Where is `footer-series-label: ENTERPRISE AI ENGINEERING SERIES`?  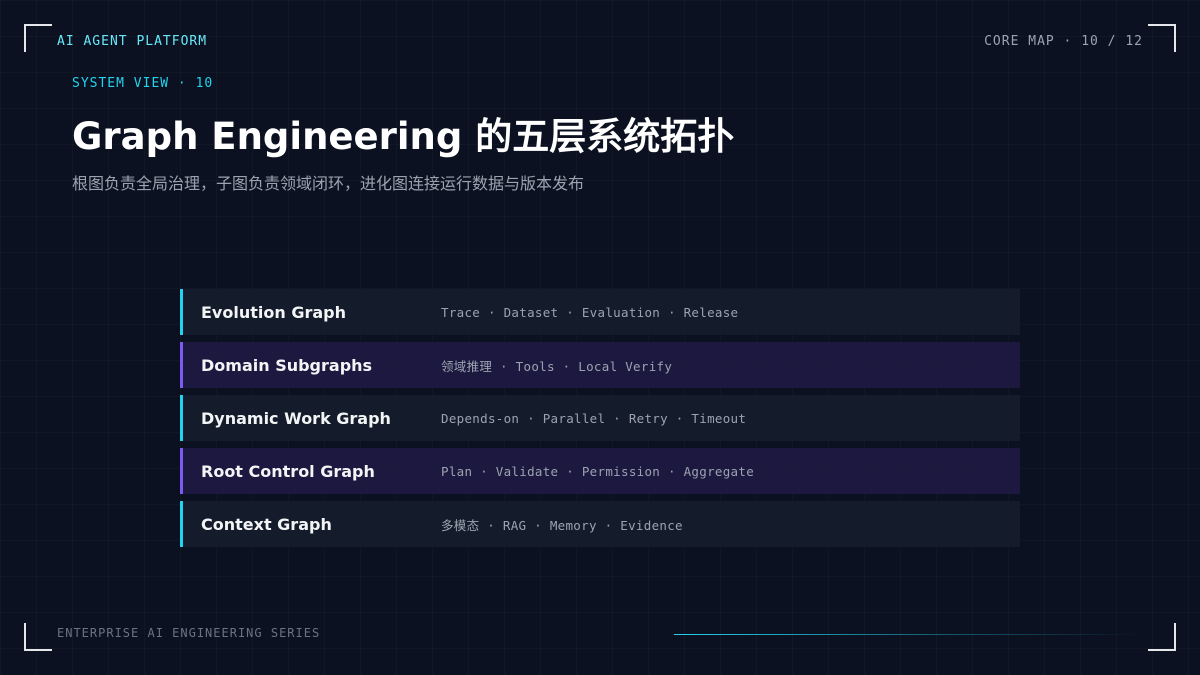 footer-series-label: ENTERPRISE AI ENGINEERING SERIES is located at coordinates (189, 633).